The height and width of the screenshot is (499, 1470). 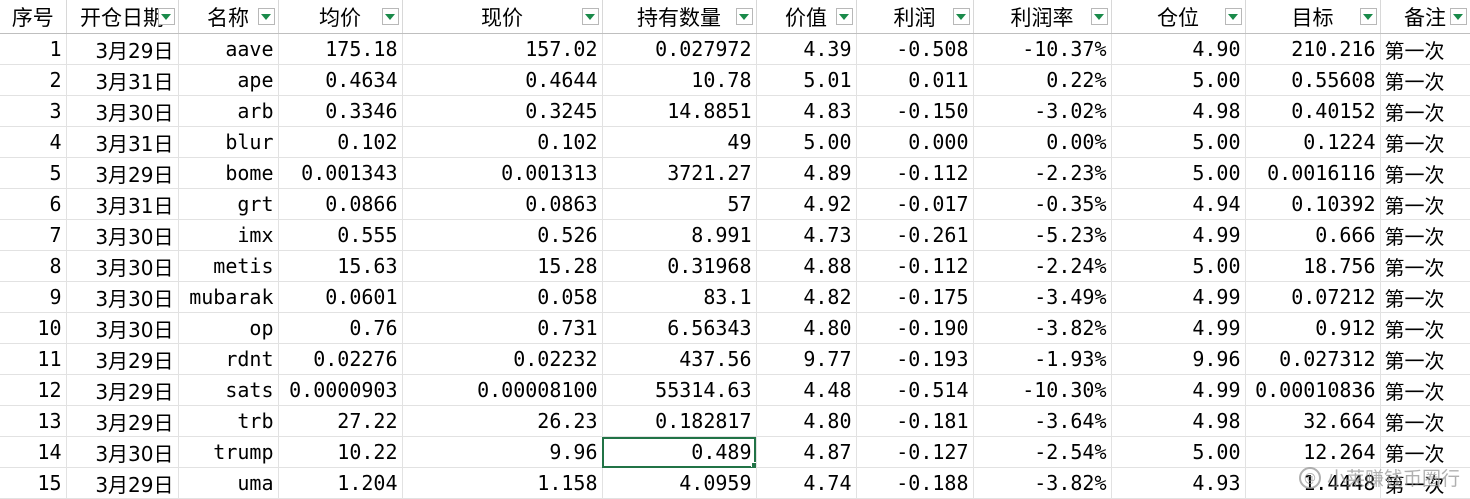 What do you see at coordinates (502, 204) in the screenshot?
I see `cell-current-price: 0.0863` at bounding box center [502, 204].